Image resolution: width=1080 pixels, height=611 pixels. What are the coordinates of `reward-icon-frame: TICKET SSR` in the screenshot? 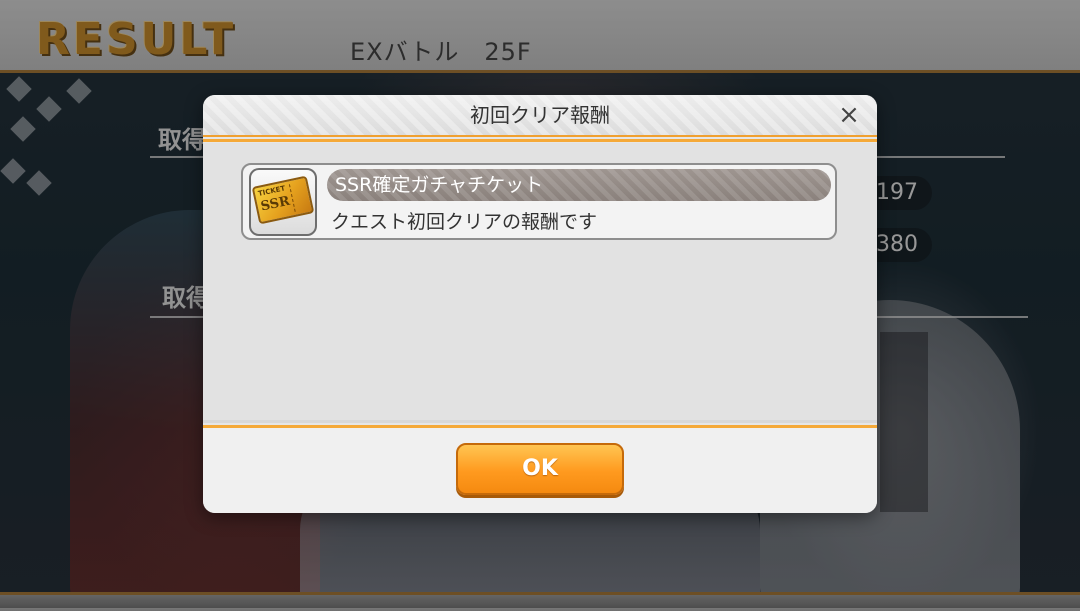 It's located at (283, 202).